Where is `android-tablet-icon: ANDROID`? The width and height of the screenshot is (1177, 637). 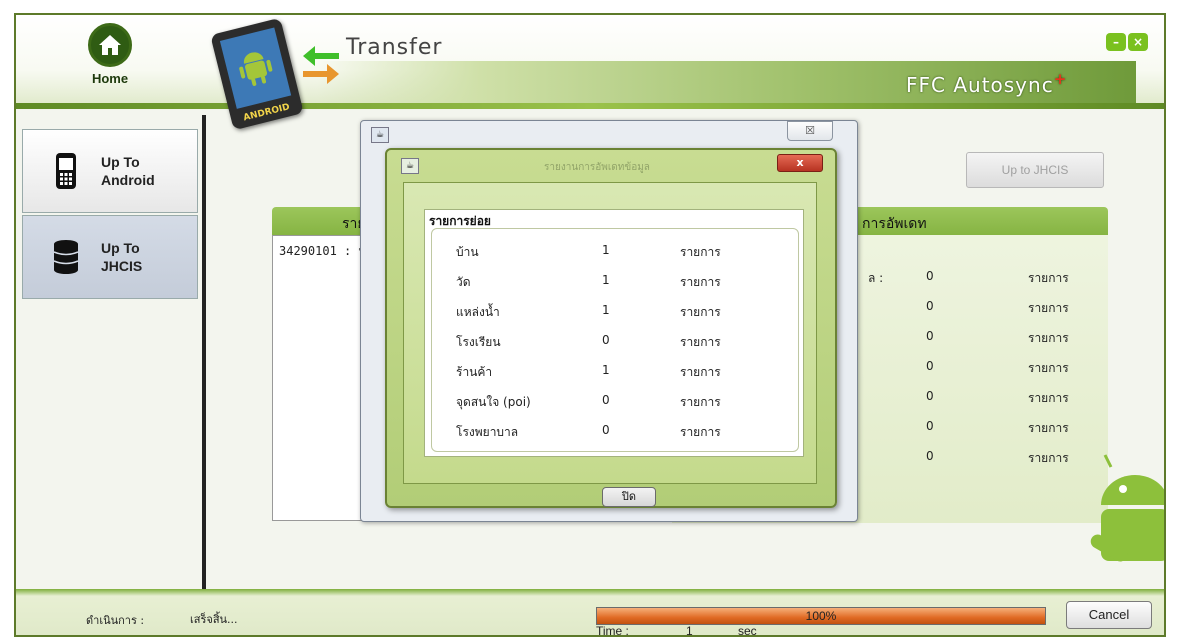 android-tablet-icon: ANDROID is located at coordinates (257, 74).